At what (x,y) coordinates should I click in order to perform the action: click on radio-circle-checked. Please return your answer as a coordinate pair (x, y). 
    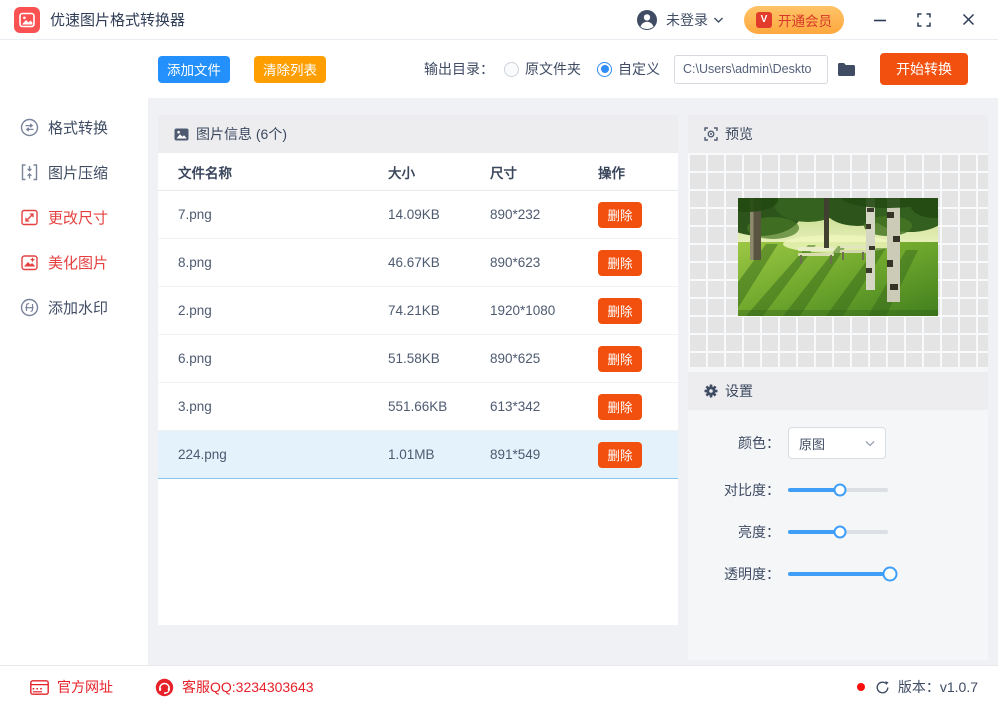
    Looking at the image, I should click on (604, 69).